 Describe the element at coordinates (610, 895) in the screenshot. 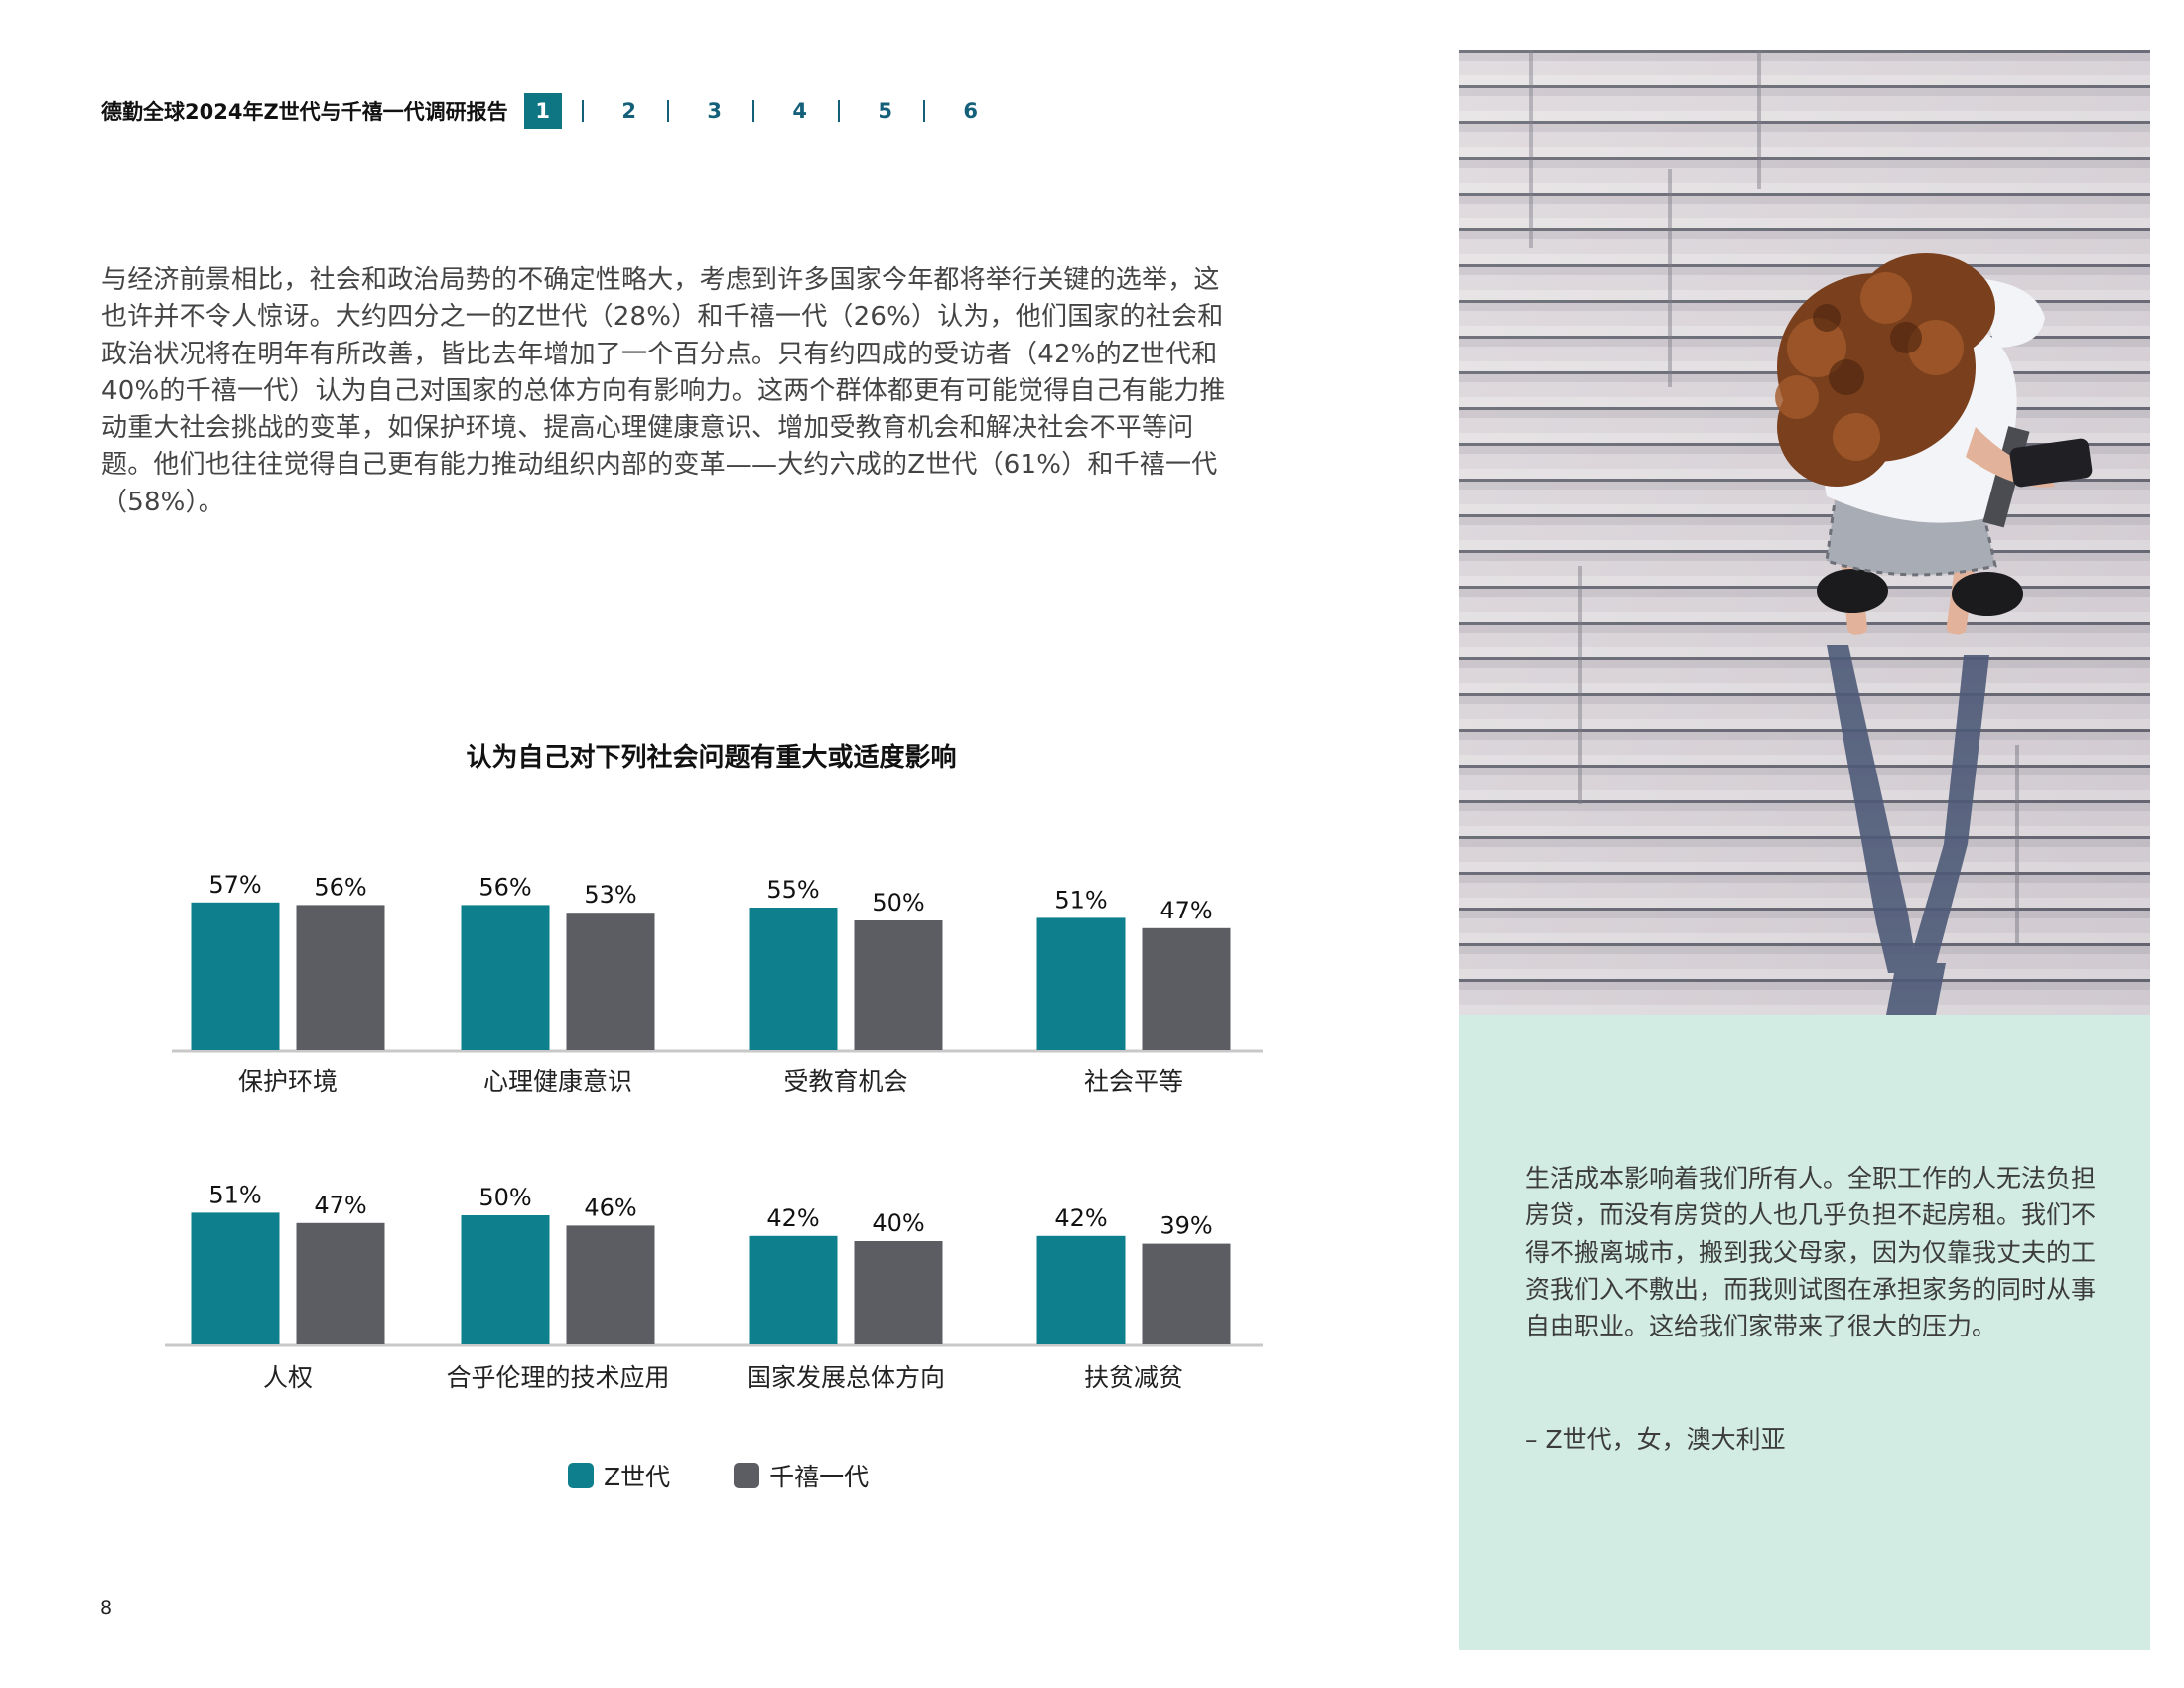

I see `data-label: 53%` at that location.